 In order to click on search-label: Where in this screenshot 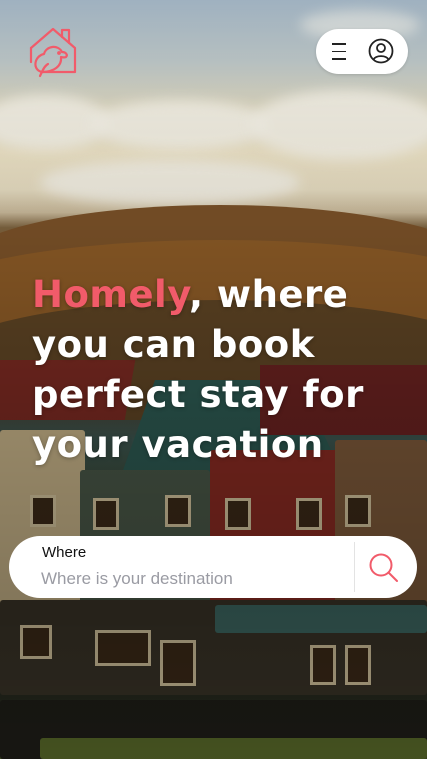, I will do `click(64, 552)`.